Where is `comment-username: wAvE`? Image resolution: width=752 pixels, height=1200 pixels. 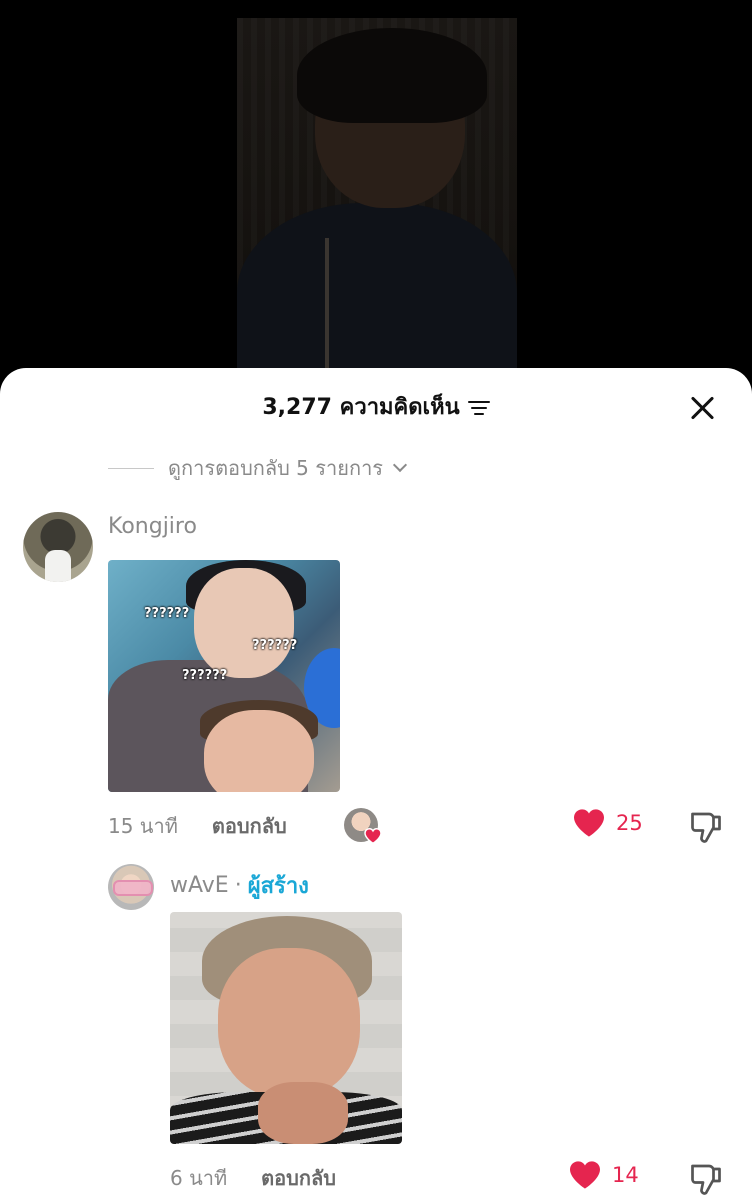 comment-username: wAvE is located at coordinates (199, 885).